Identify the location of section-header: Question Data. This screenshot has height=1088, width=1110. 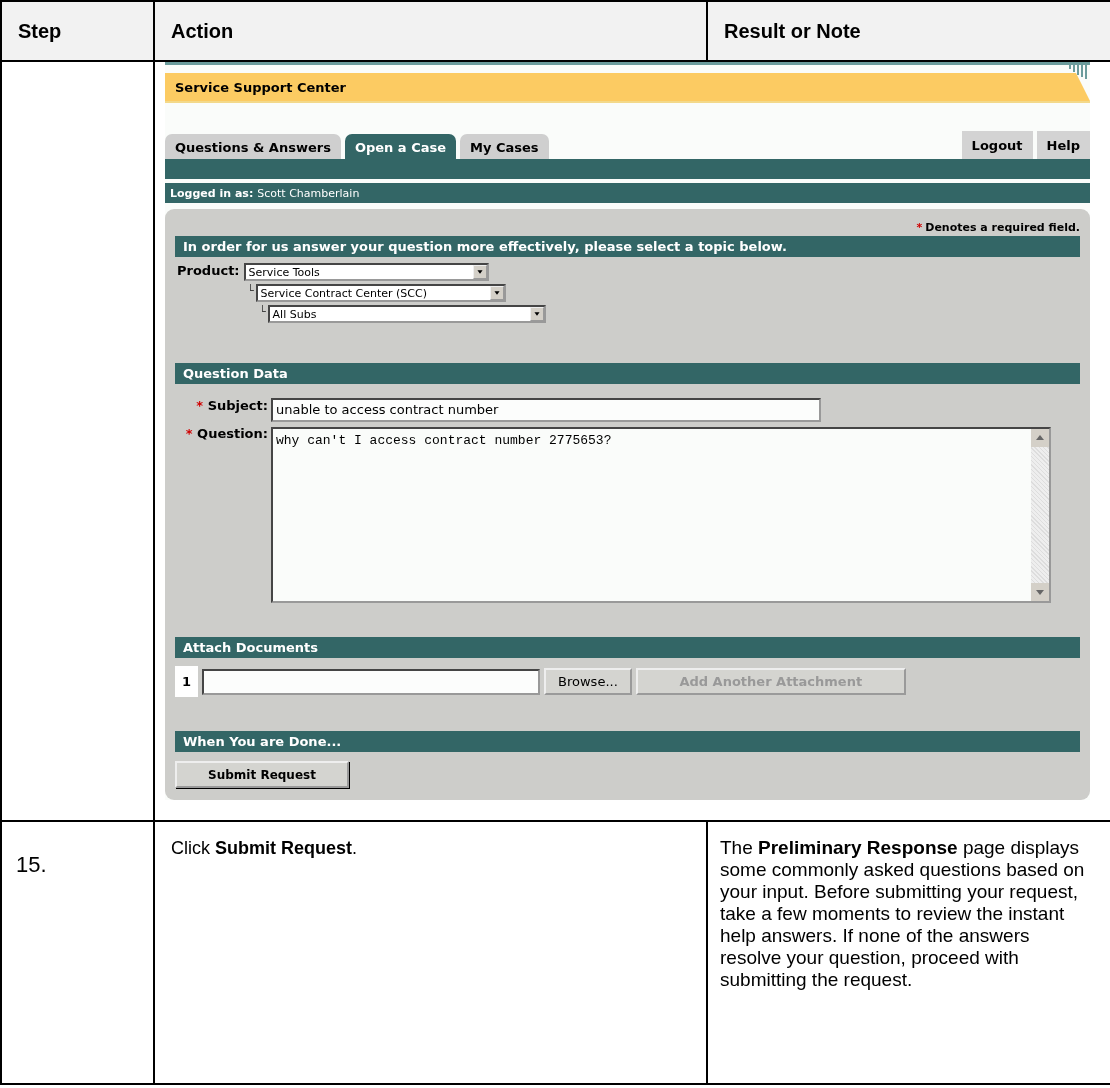
(627, 373).